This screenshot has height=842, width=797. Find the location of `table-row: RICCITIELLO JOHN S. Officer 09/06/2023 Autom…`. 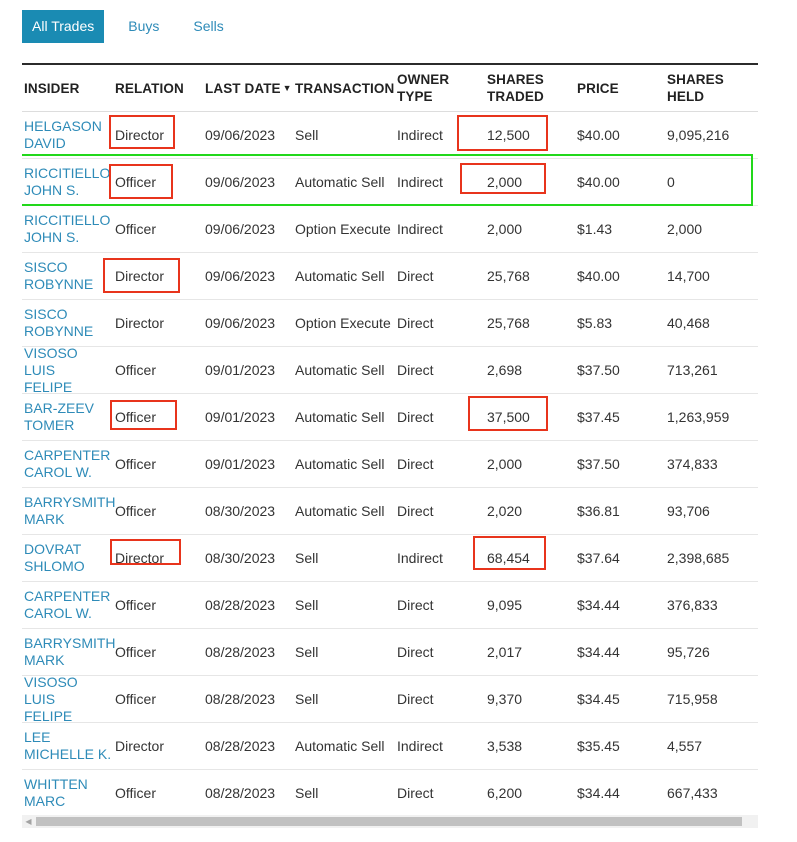

table-row: RICCITIELLO JOHN S. Officer 09/06/2023 Autom… is located at coordinates (390, 182).